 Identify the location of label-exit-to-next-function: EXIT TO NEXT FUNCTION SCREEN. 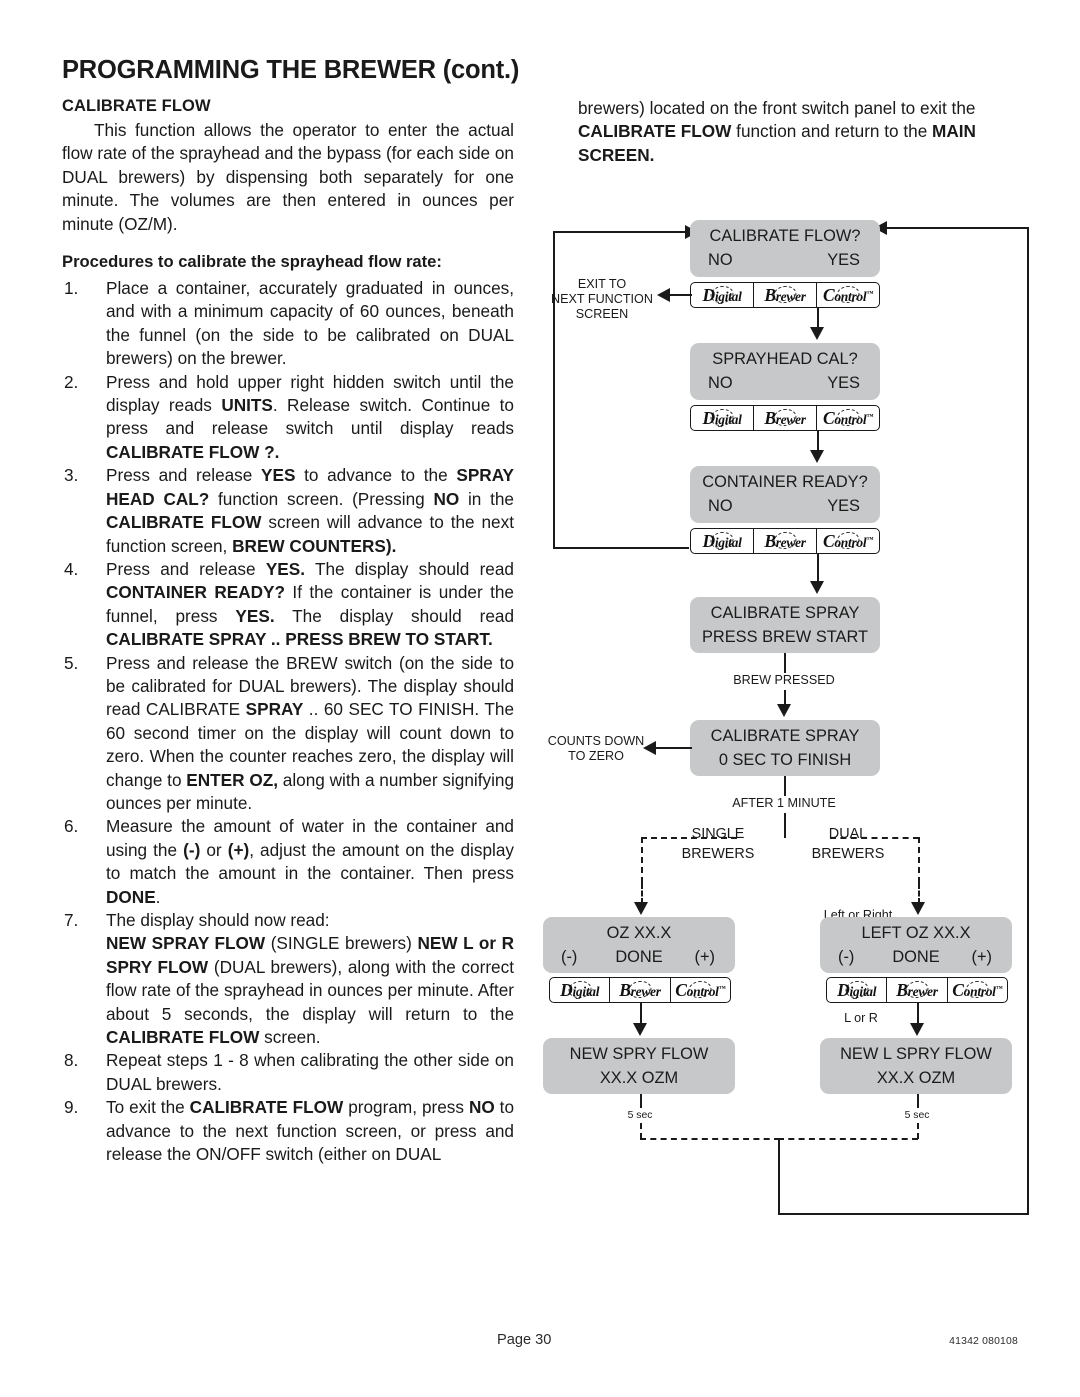
(602, 299).